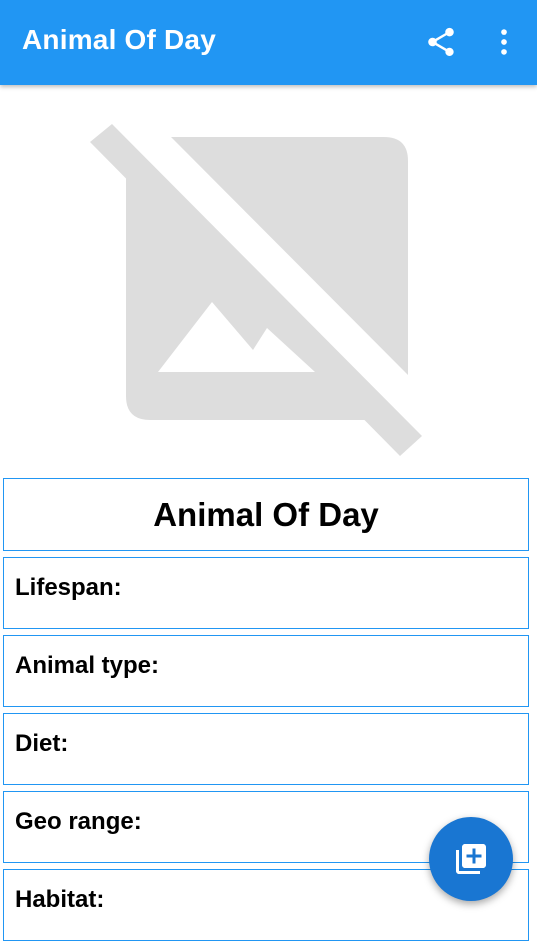  Describe the element at coordinates (268, 42) in the screenshot. I see `app-bar: Animal Of Day` at that location.